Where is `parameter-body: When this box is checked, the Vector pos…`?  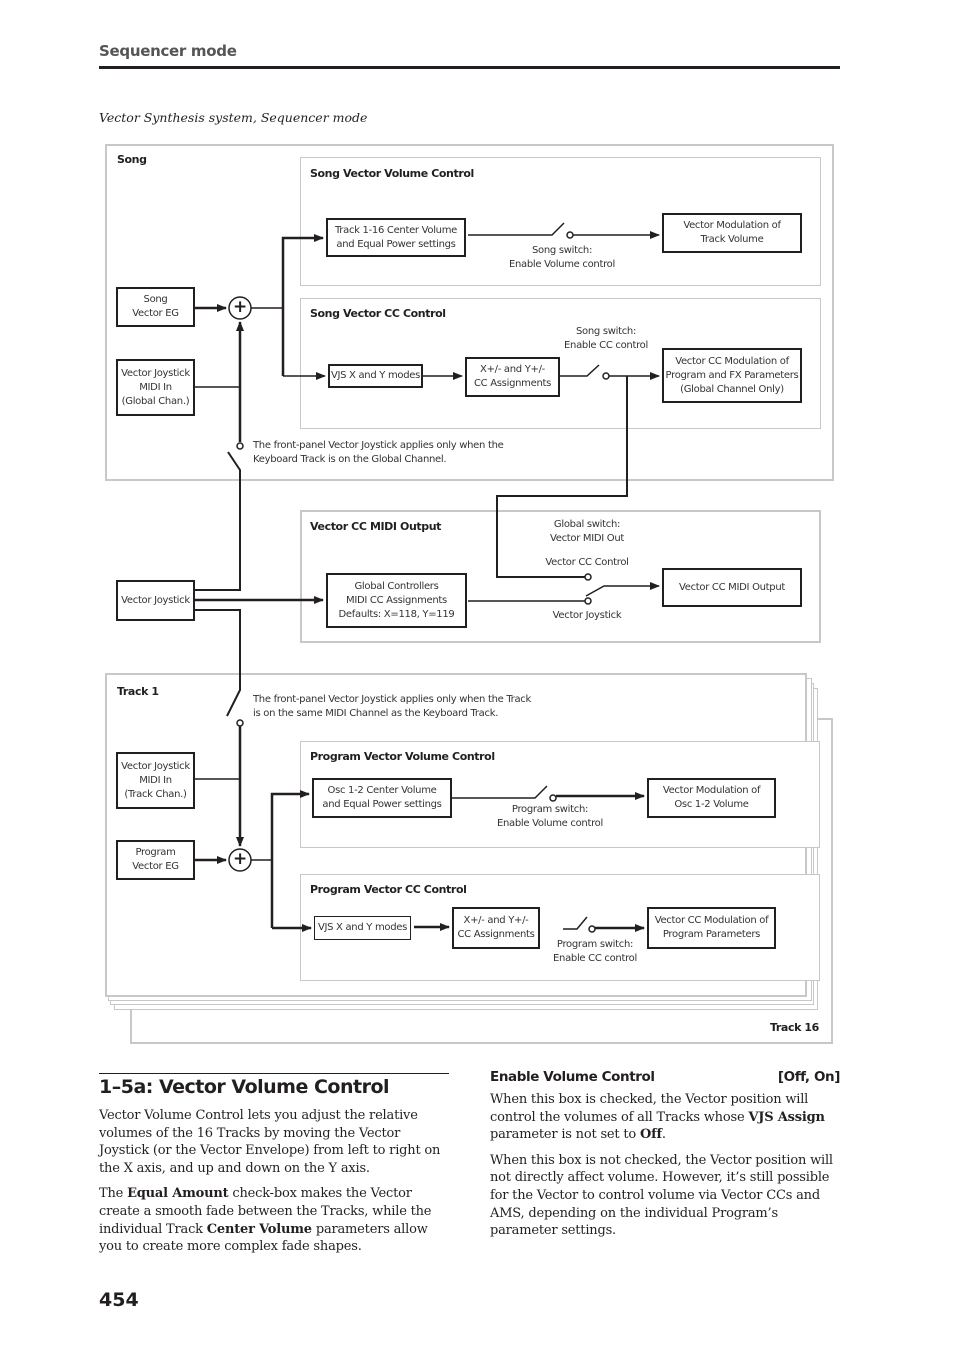 parameter-body: When this box is checked, the Vector pos… is located at coordinates (665, 1169).